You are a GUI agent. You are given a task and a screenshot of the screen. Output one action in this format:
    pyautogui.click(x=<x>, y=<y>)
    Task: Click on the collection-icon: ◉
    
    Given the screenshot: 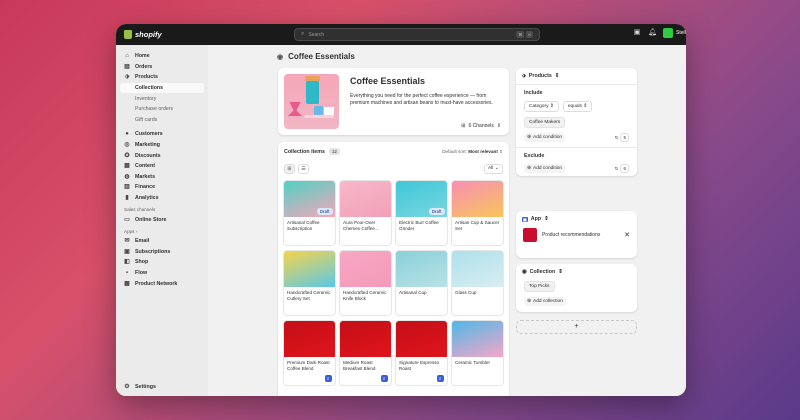 What is the action you would take?
    pyautogui.click(x=524, y=272)
    